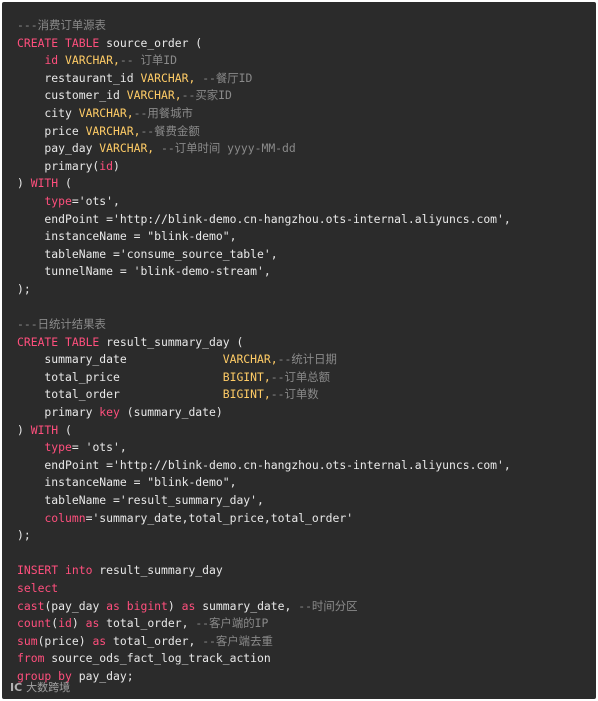  Describe the element at coordinates (232, 623) in the screenshot. I see `comment-token: --客户端的IP` at that location.